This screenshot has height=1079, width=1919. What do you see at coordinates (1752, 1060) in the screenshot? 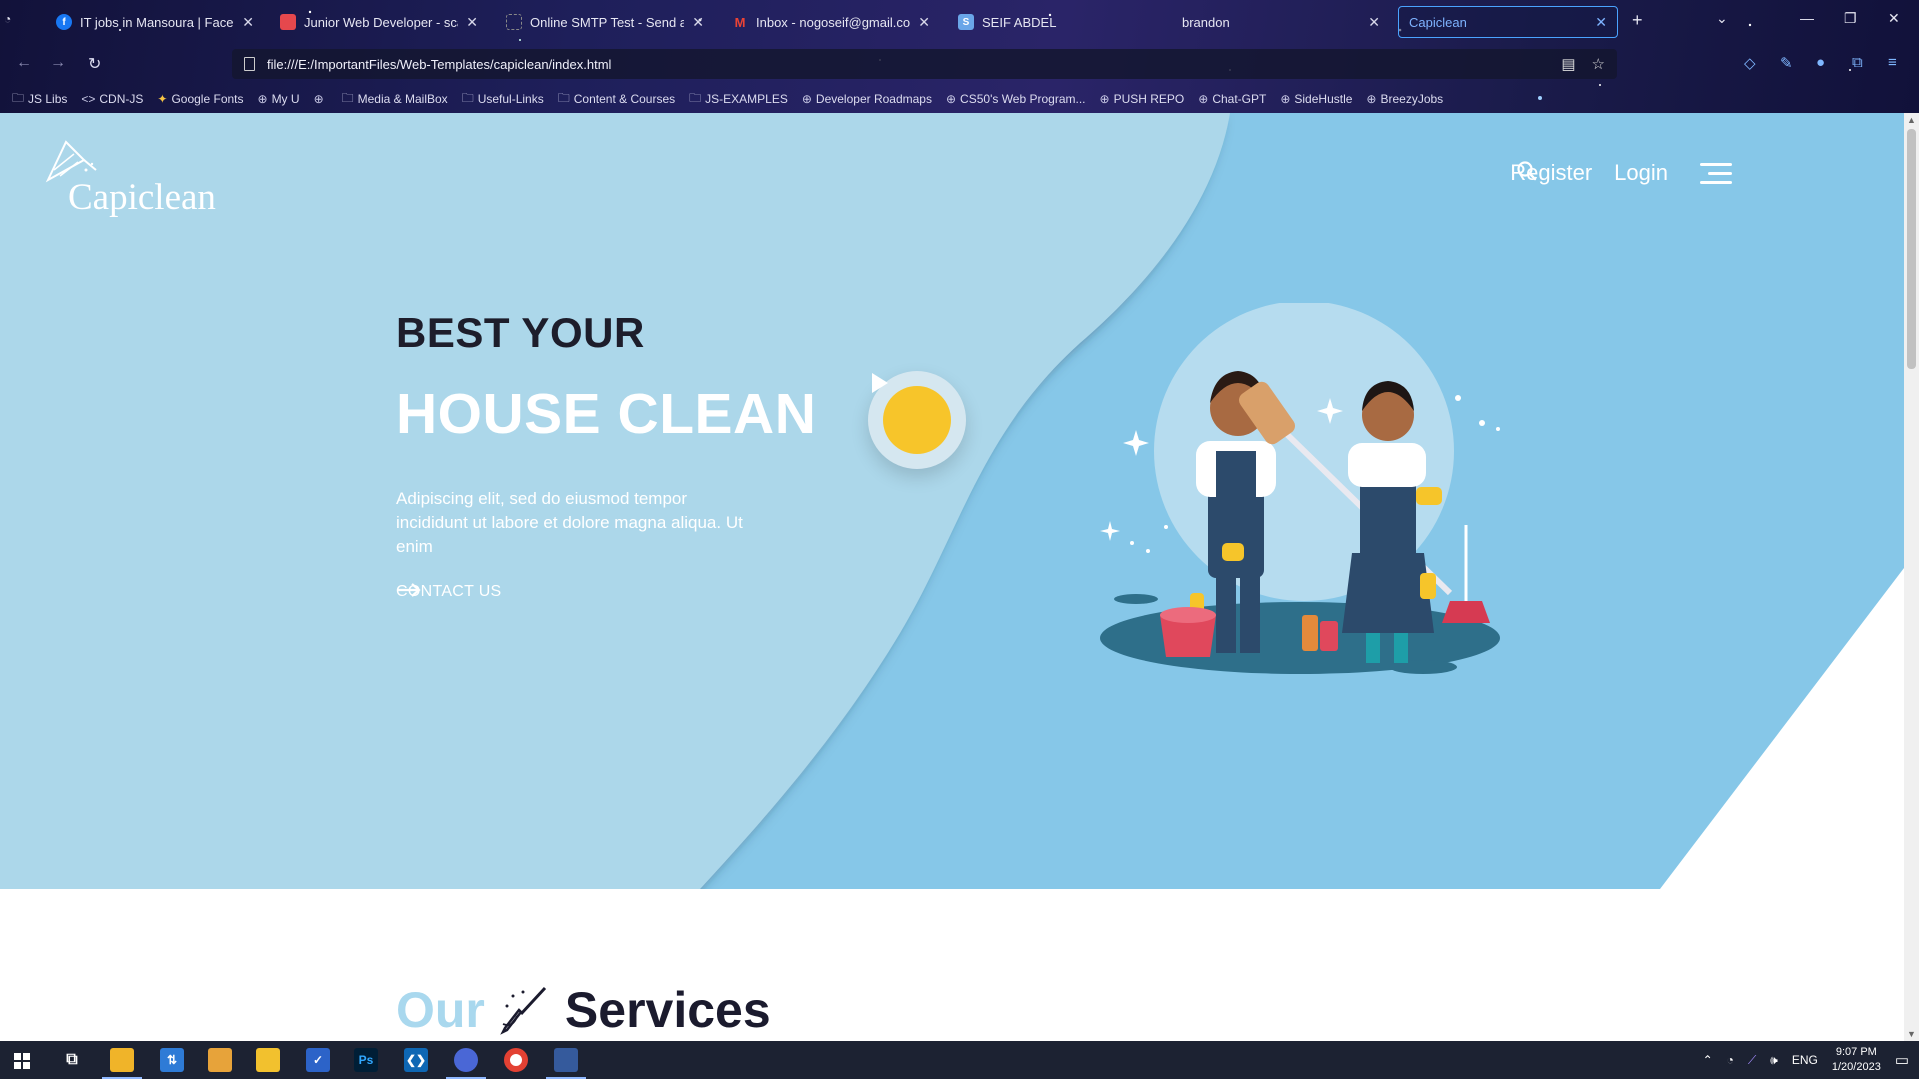
I see `pen-icon: ⟋` at bounding box center [1752, 1060].